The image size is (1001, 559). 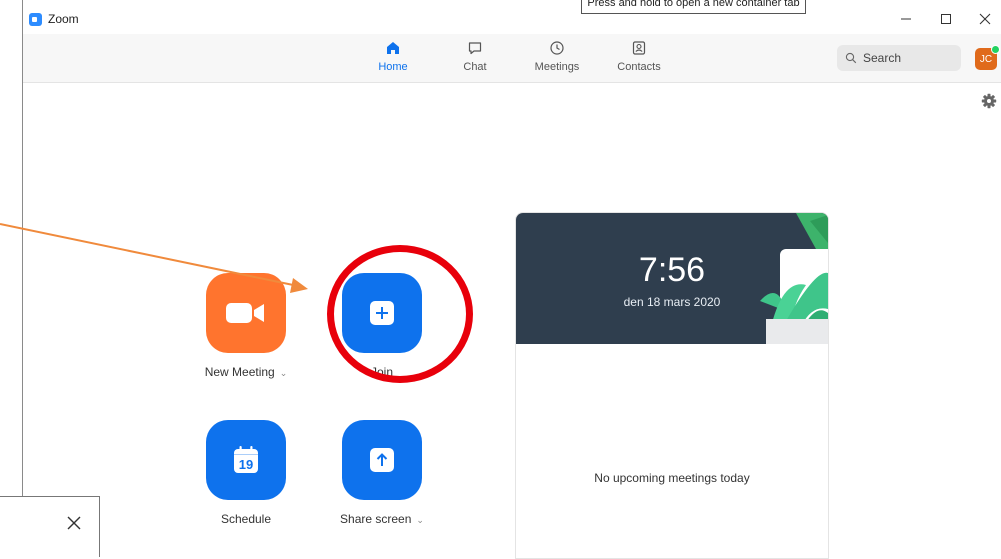 What do you see at coordinates (557, 60) in the screenshot?
I see `tab-meetings: Meetings` at bounding box center [557, 60].